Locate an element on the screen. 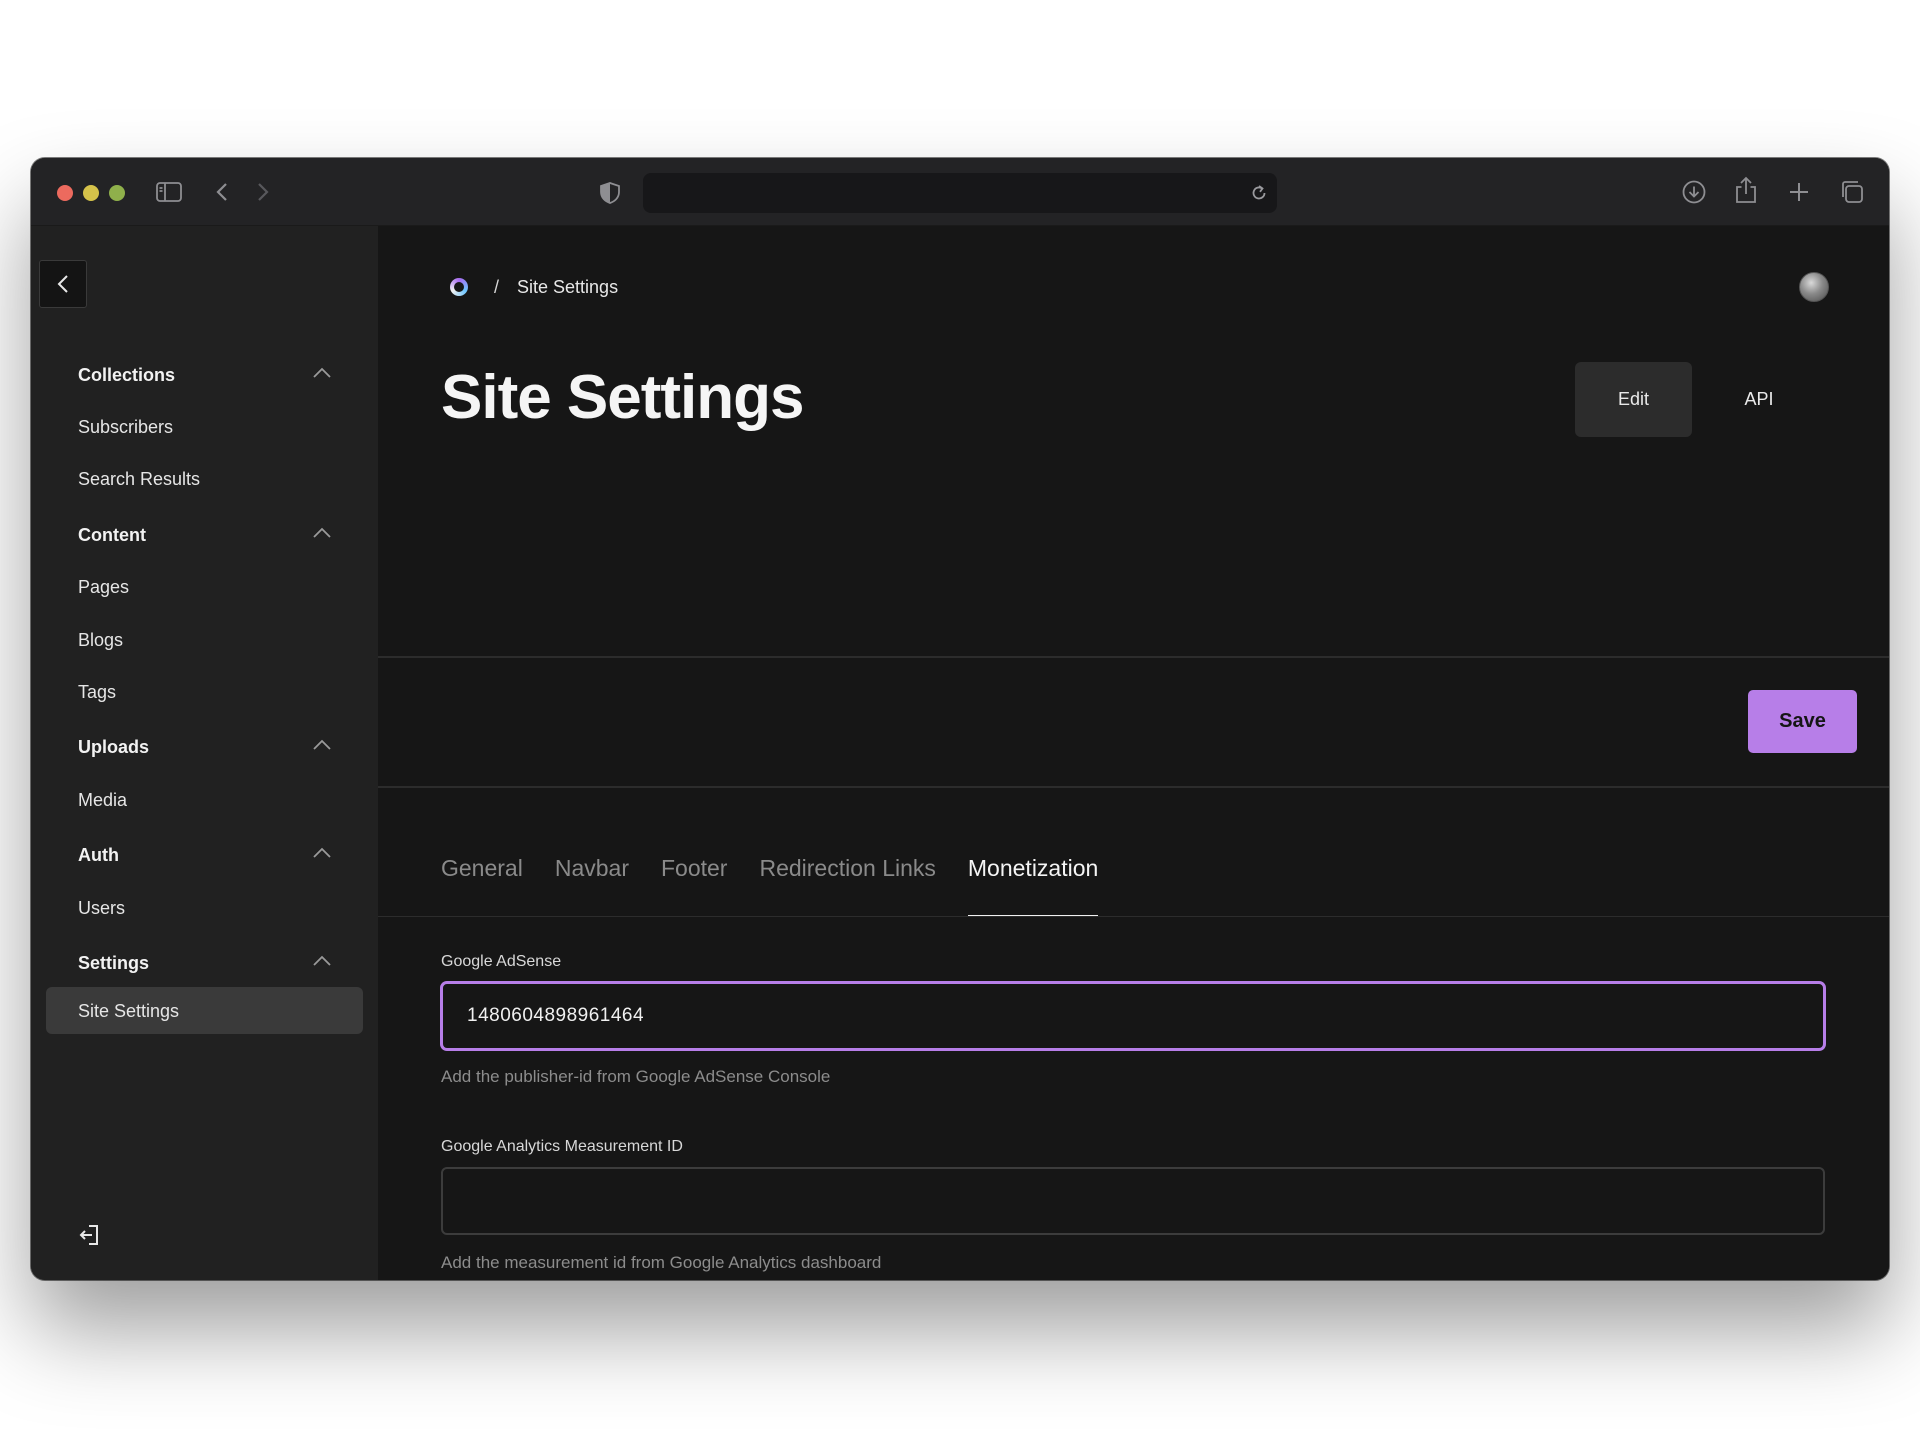  minimize-window-button is located at coordinates (91, 193).